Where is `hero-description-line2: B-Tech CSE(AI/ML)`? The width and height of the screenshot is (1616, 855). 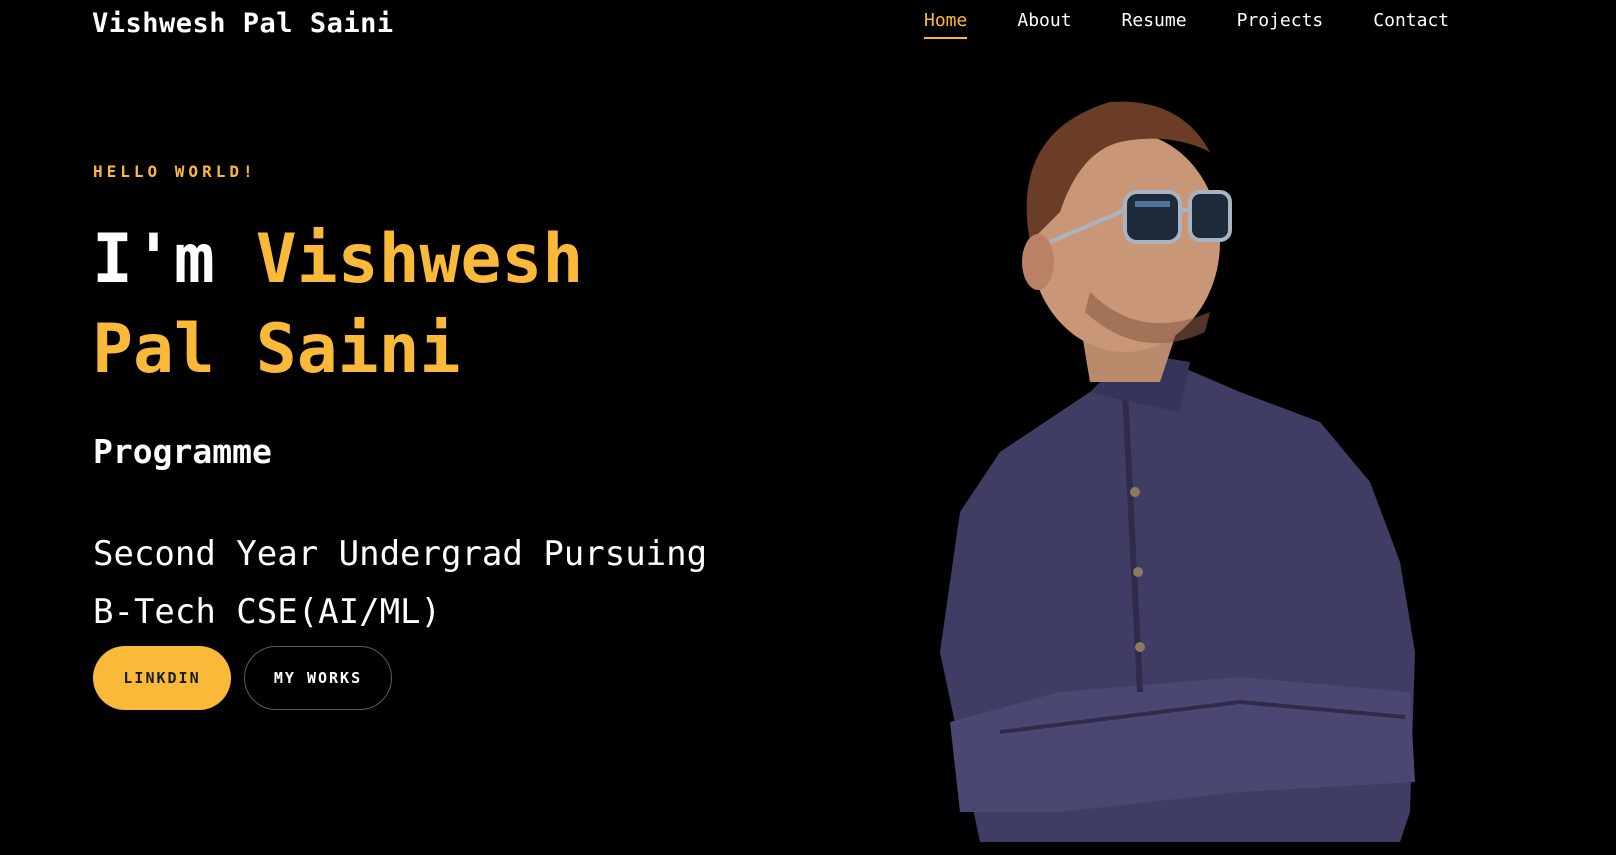 hero-description-line2: B-Tech CSE(AI/ML) is located at coordinates (267, 612).